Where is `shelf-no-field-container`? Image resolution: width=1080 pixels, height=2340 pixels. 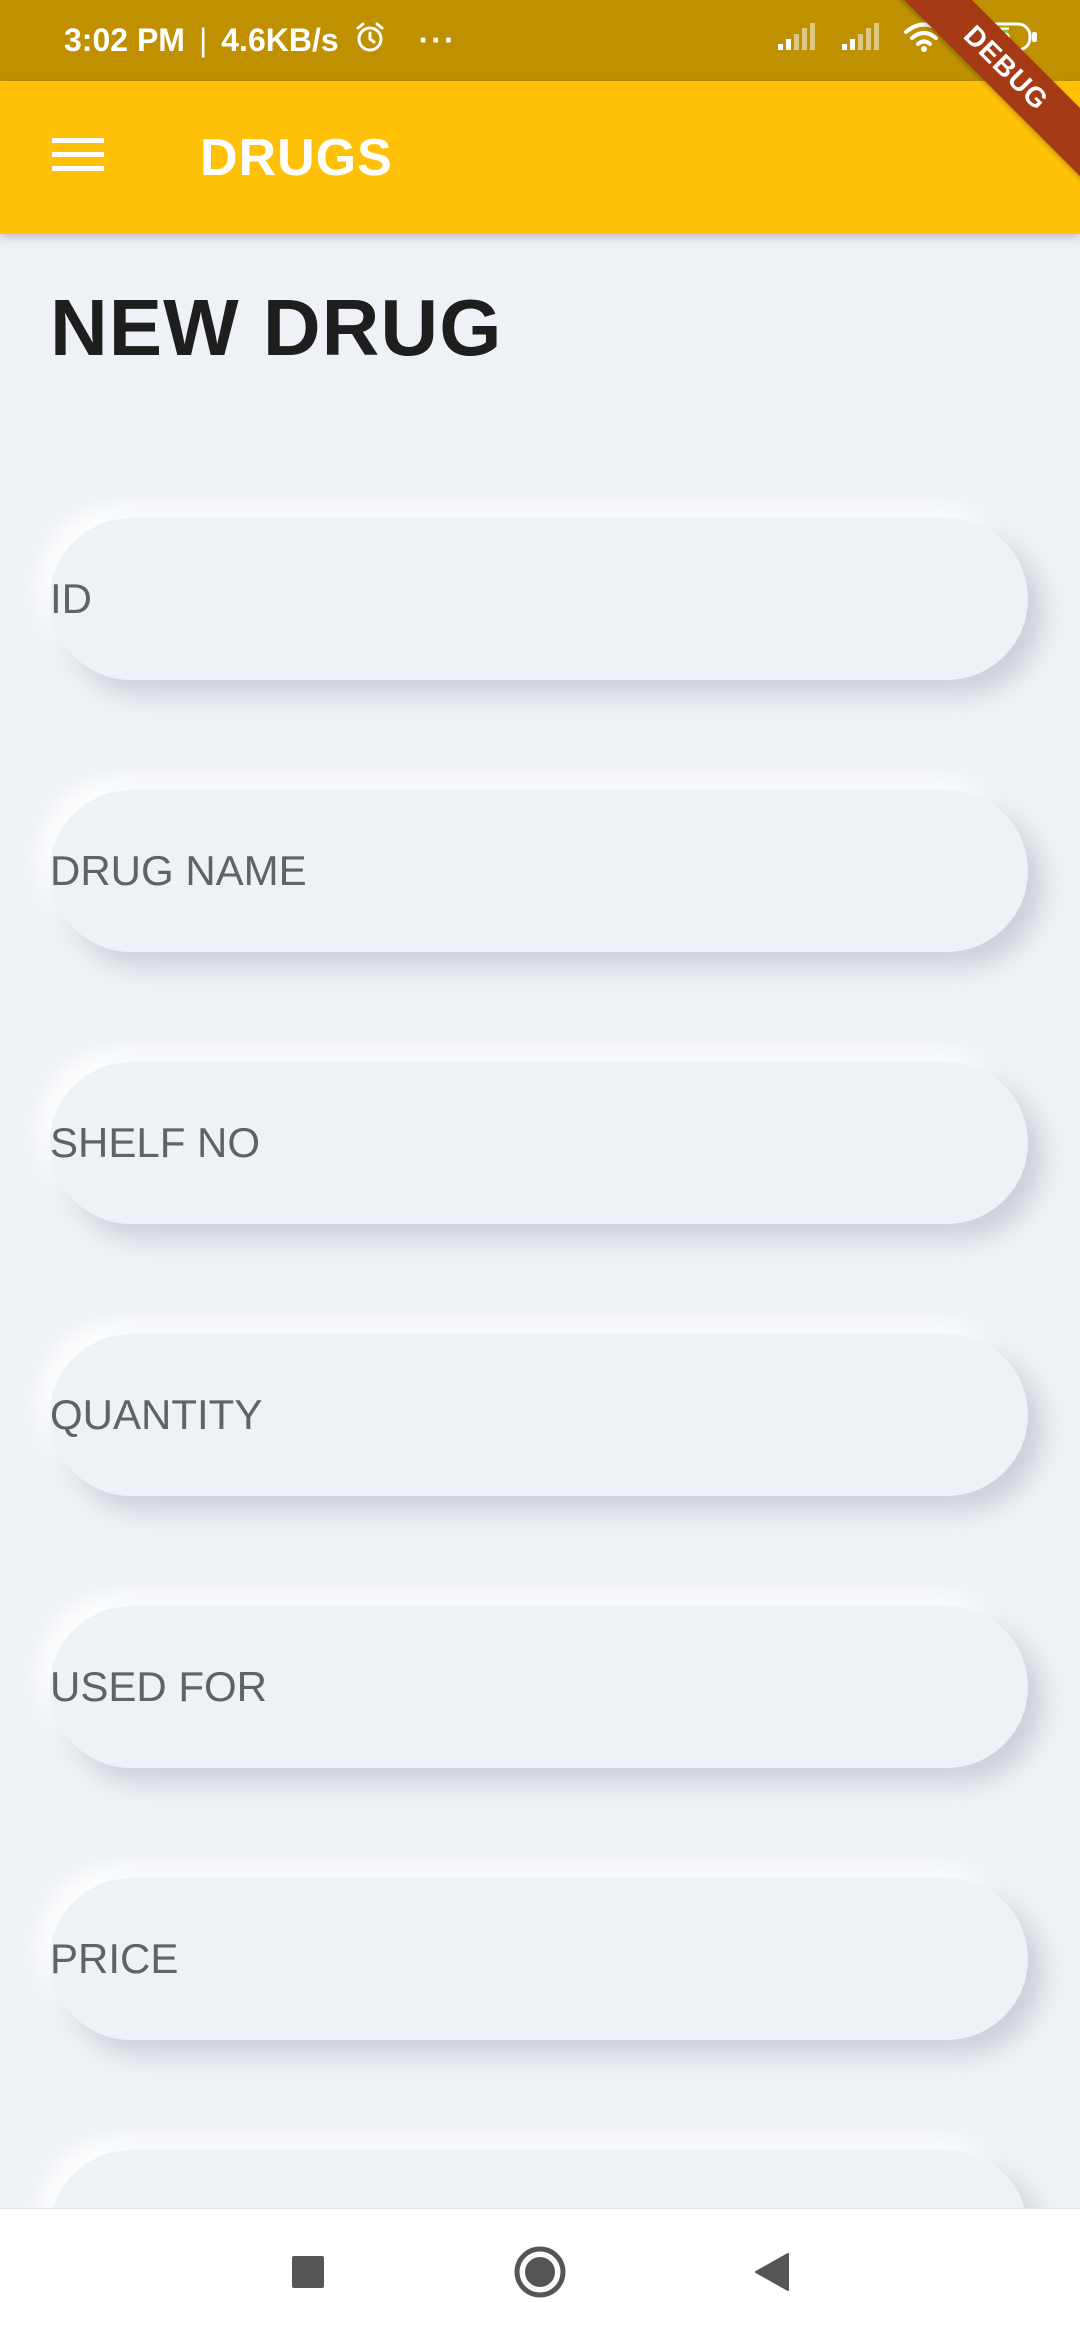 shelf-no-field-container is located at coordinates (539, 1143).